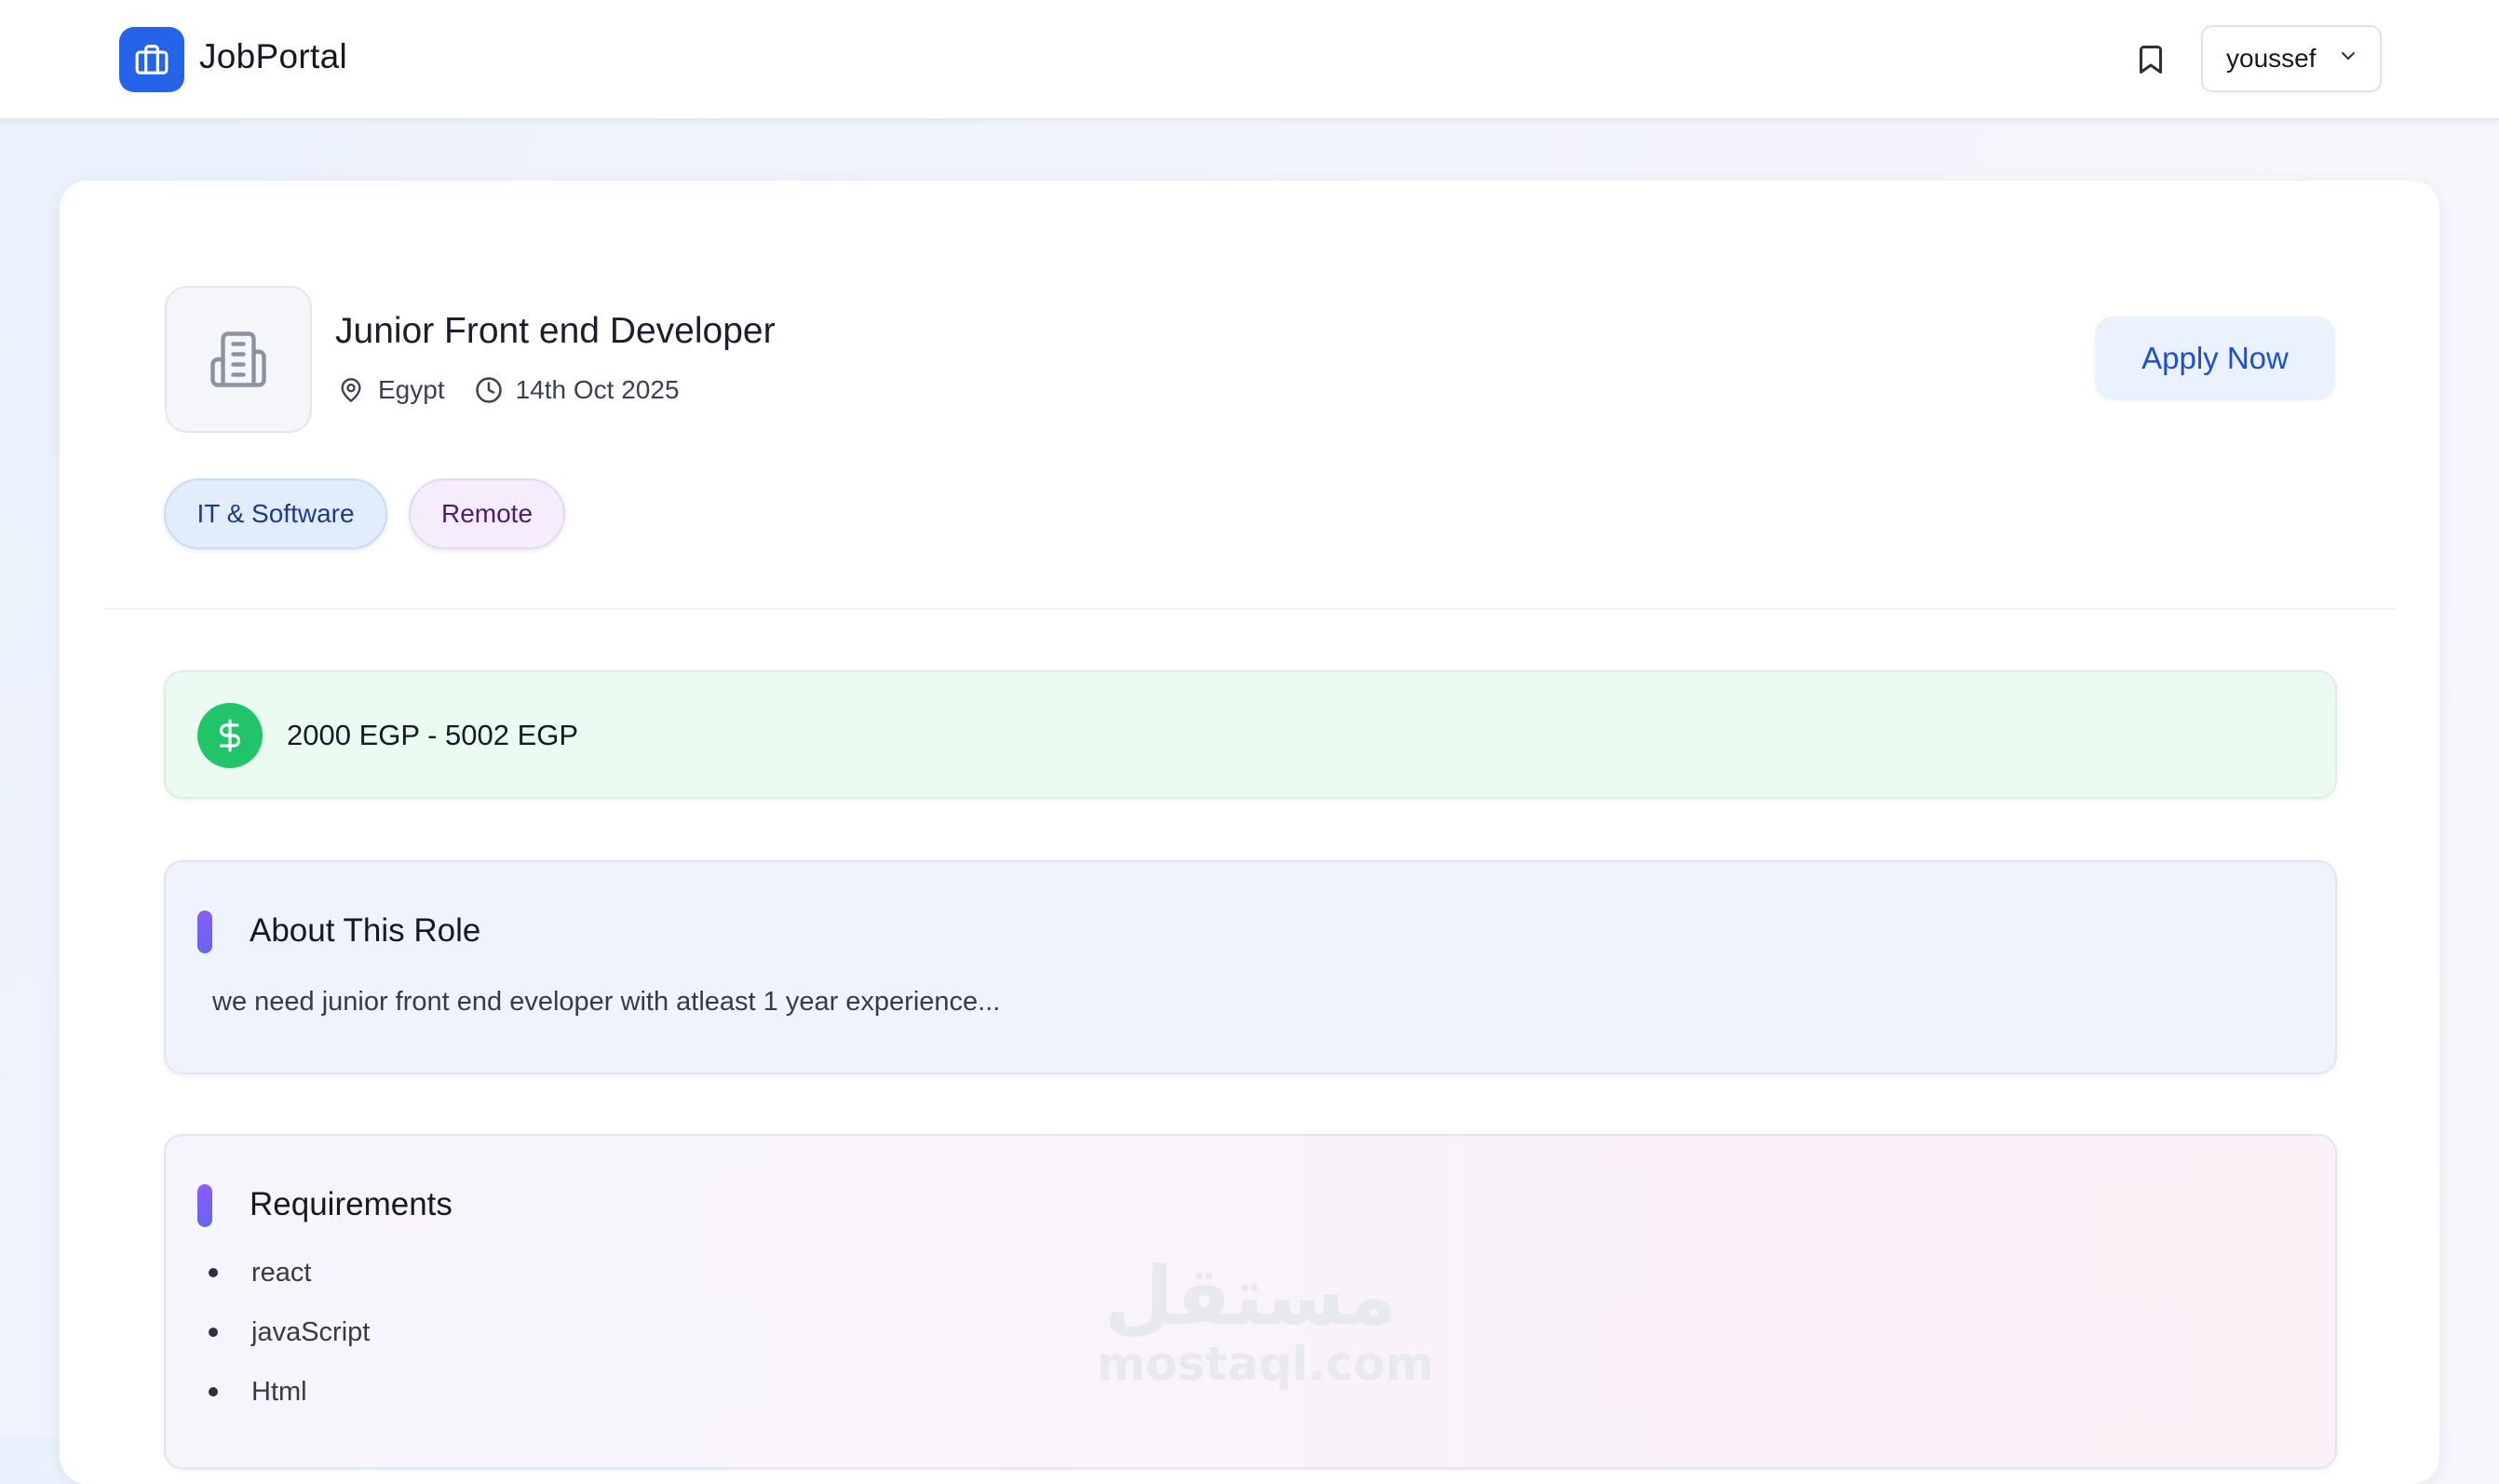  Describe the element at coordinates (230, 735) in the screenshot. I see `dollar-icon` at that location.